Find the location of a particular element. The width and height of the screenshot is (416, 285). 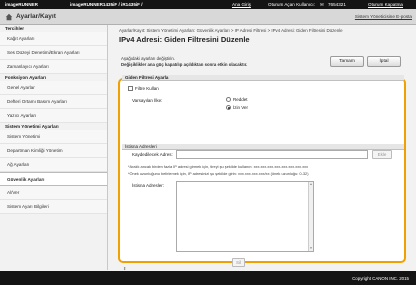

sidebar-group-system: Sistem Yönetimi Ayarları is located at coordinates (32, 126).